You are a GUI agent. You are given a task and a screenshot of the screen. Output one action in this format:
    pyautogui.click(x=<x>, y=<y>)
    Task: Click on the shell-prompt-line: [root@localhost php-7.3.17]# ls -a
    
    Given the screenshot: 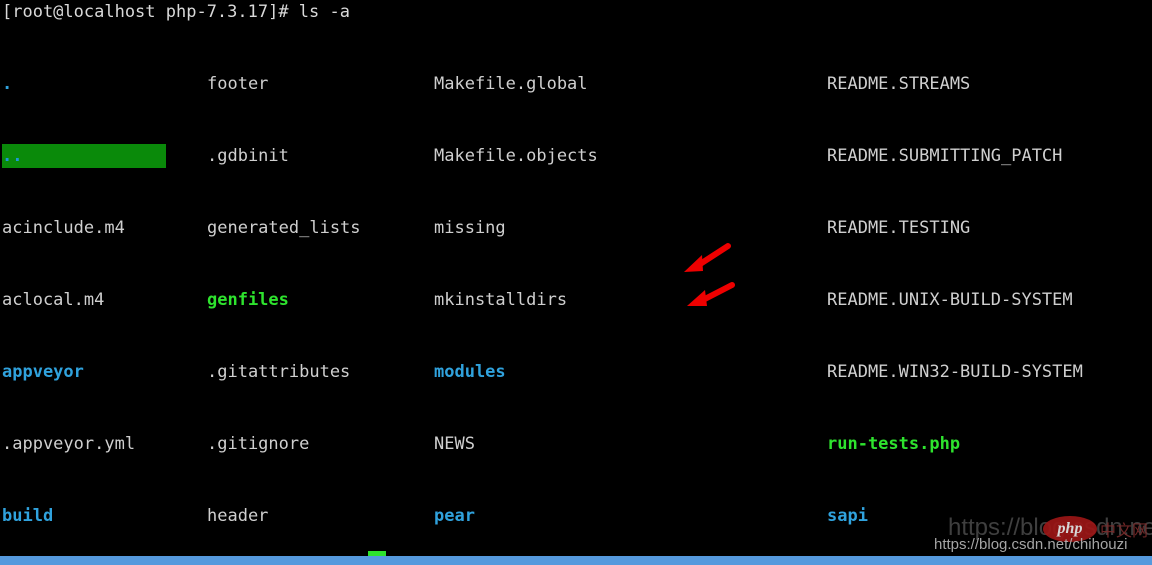 What is the action you would take?
    pyautogui.click(x=176, y=12)
    